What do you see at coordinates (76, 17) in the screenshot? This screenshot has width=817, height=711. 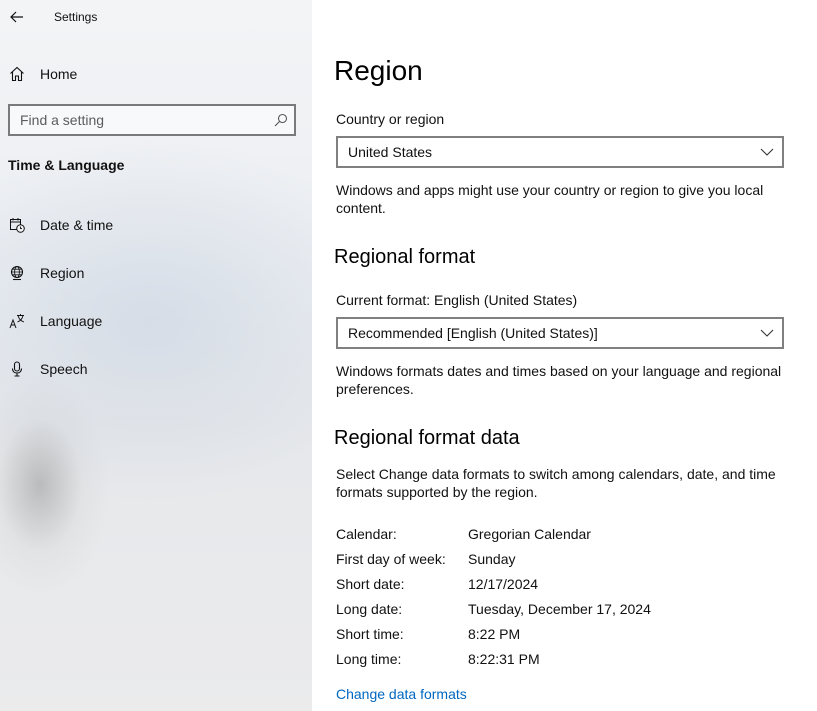 I see `app-title: Settings` at bounding box center [76, 17].